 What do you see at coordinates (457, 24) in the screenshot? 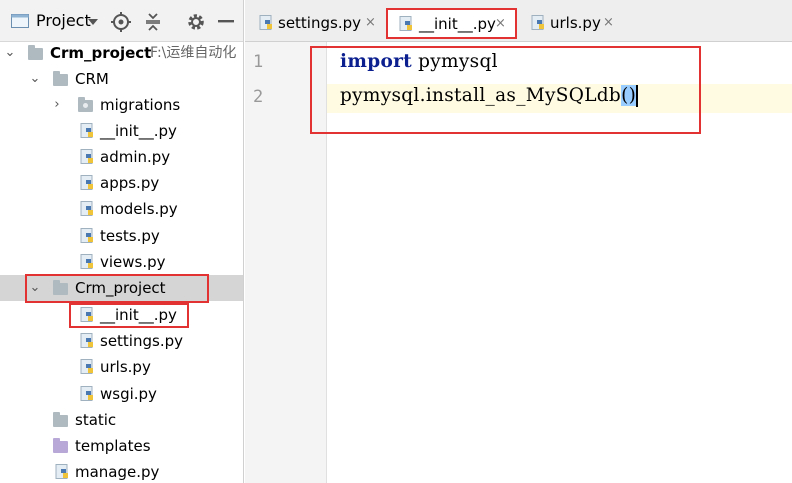
I see `tab-label: __init__.py` at bounding box center [457, 24].